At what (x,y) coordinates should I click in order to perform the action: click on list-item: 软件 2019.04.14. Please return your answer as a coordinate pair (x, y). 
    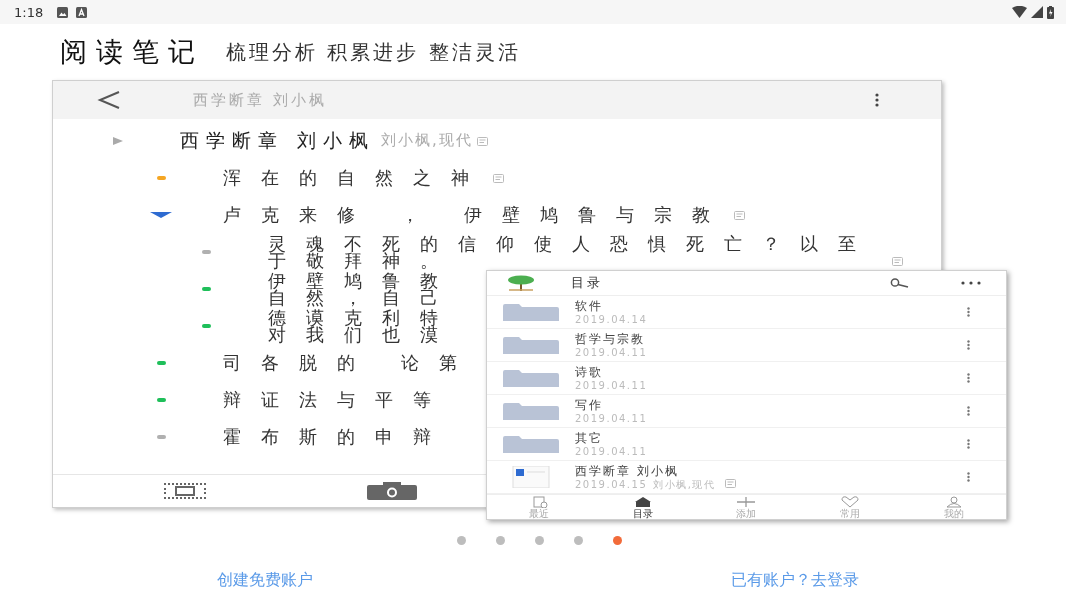
    Looking at the image, I should click on (746, 312).